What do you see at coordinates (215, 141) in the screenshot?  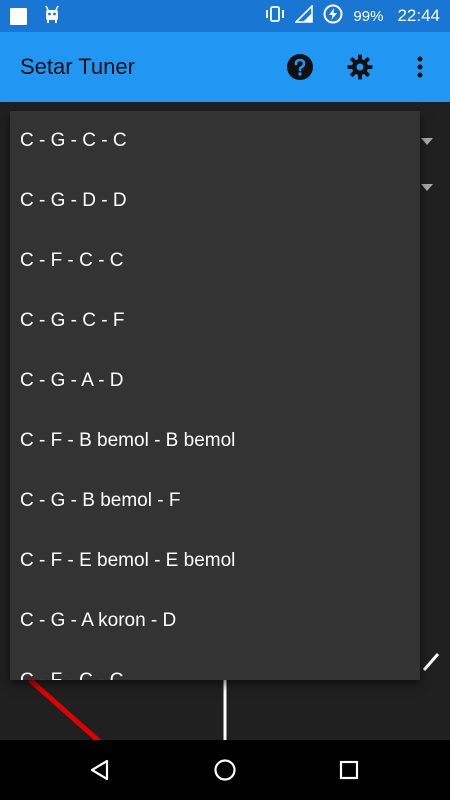 I see `list-item: C - G - C - C` at bounding box center [215, 141].